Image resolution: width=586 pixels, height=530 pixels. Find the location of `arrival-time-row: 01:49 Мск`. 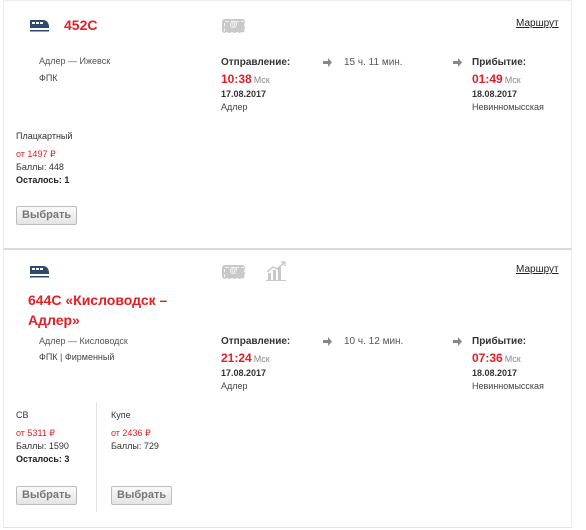

arrival-time-row: 01:49 Мск is located at coordinates (496, 79).